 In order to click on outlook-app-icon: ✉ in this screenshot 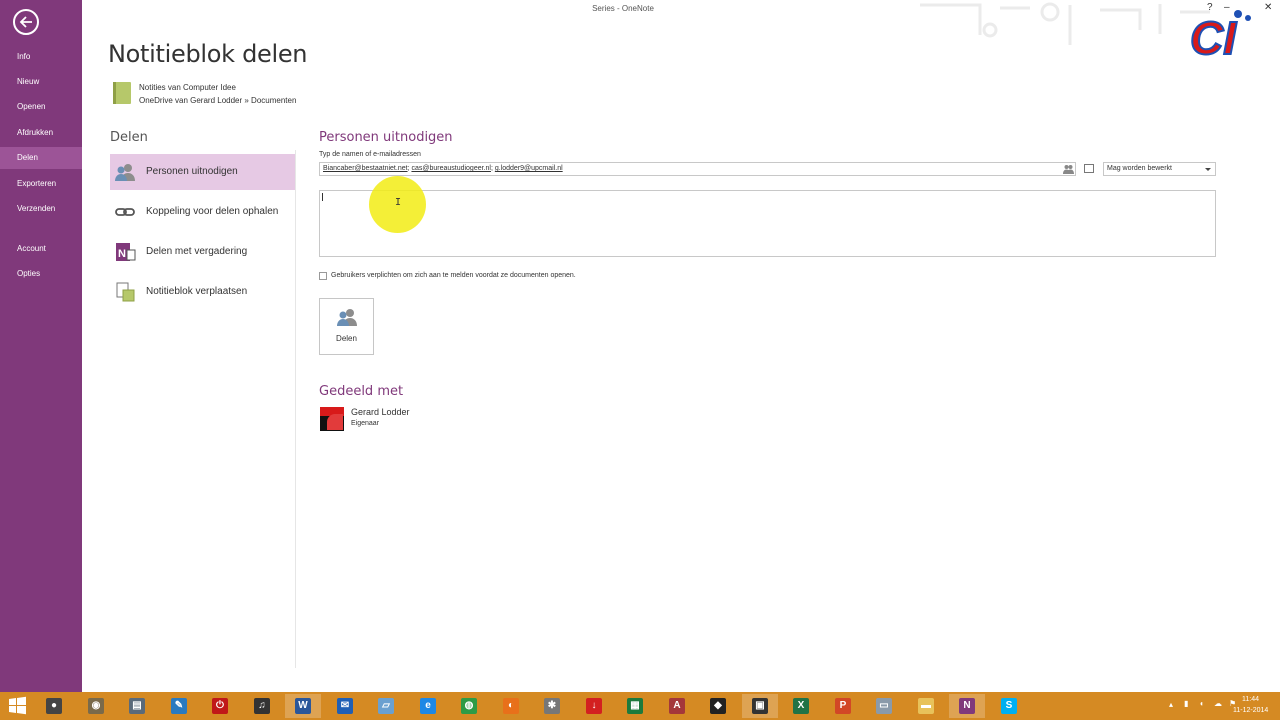, I will do `click(345, 706)`.